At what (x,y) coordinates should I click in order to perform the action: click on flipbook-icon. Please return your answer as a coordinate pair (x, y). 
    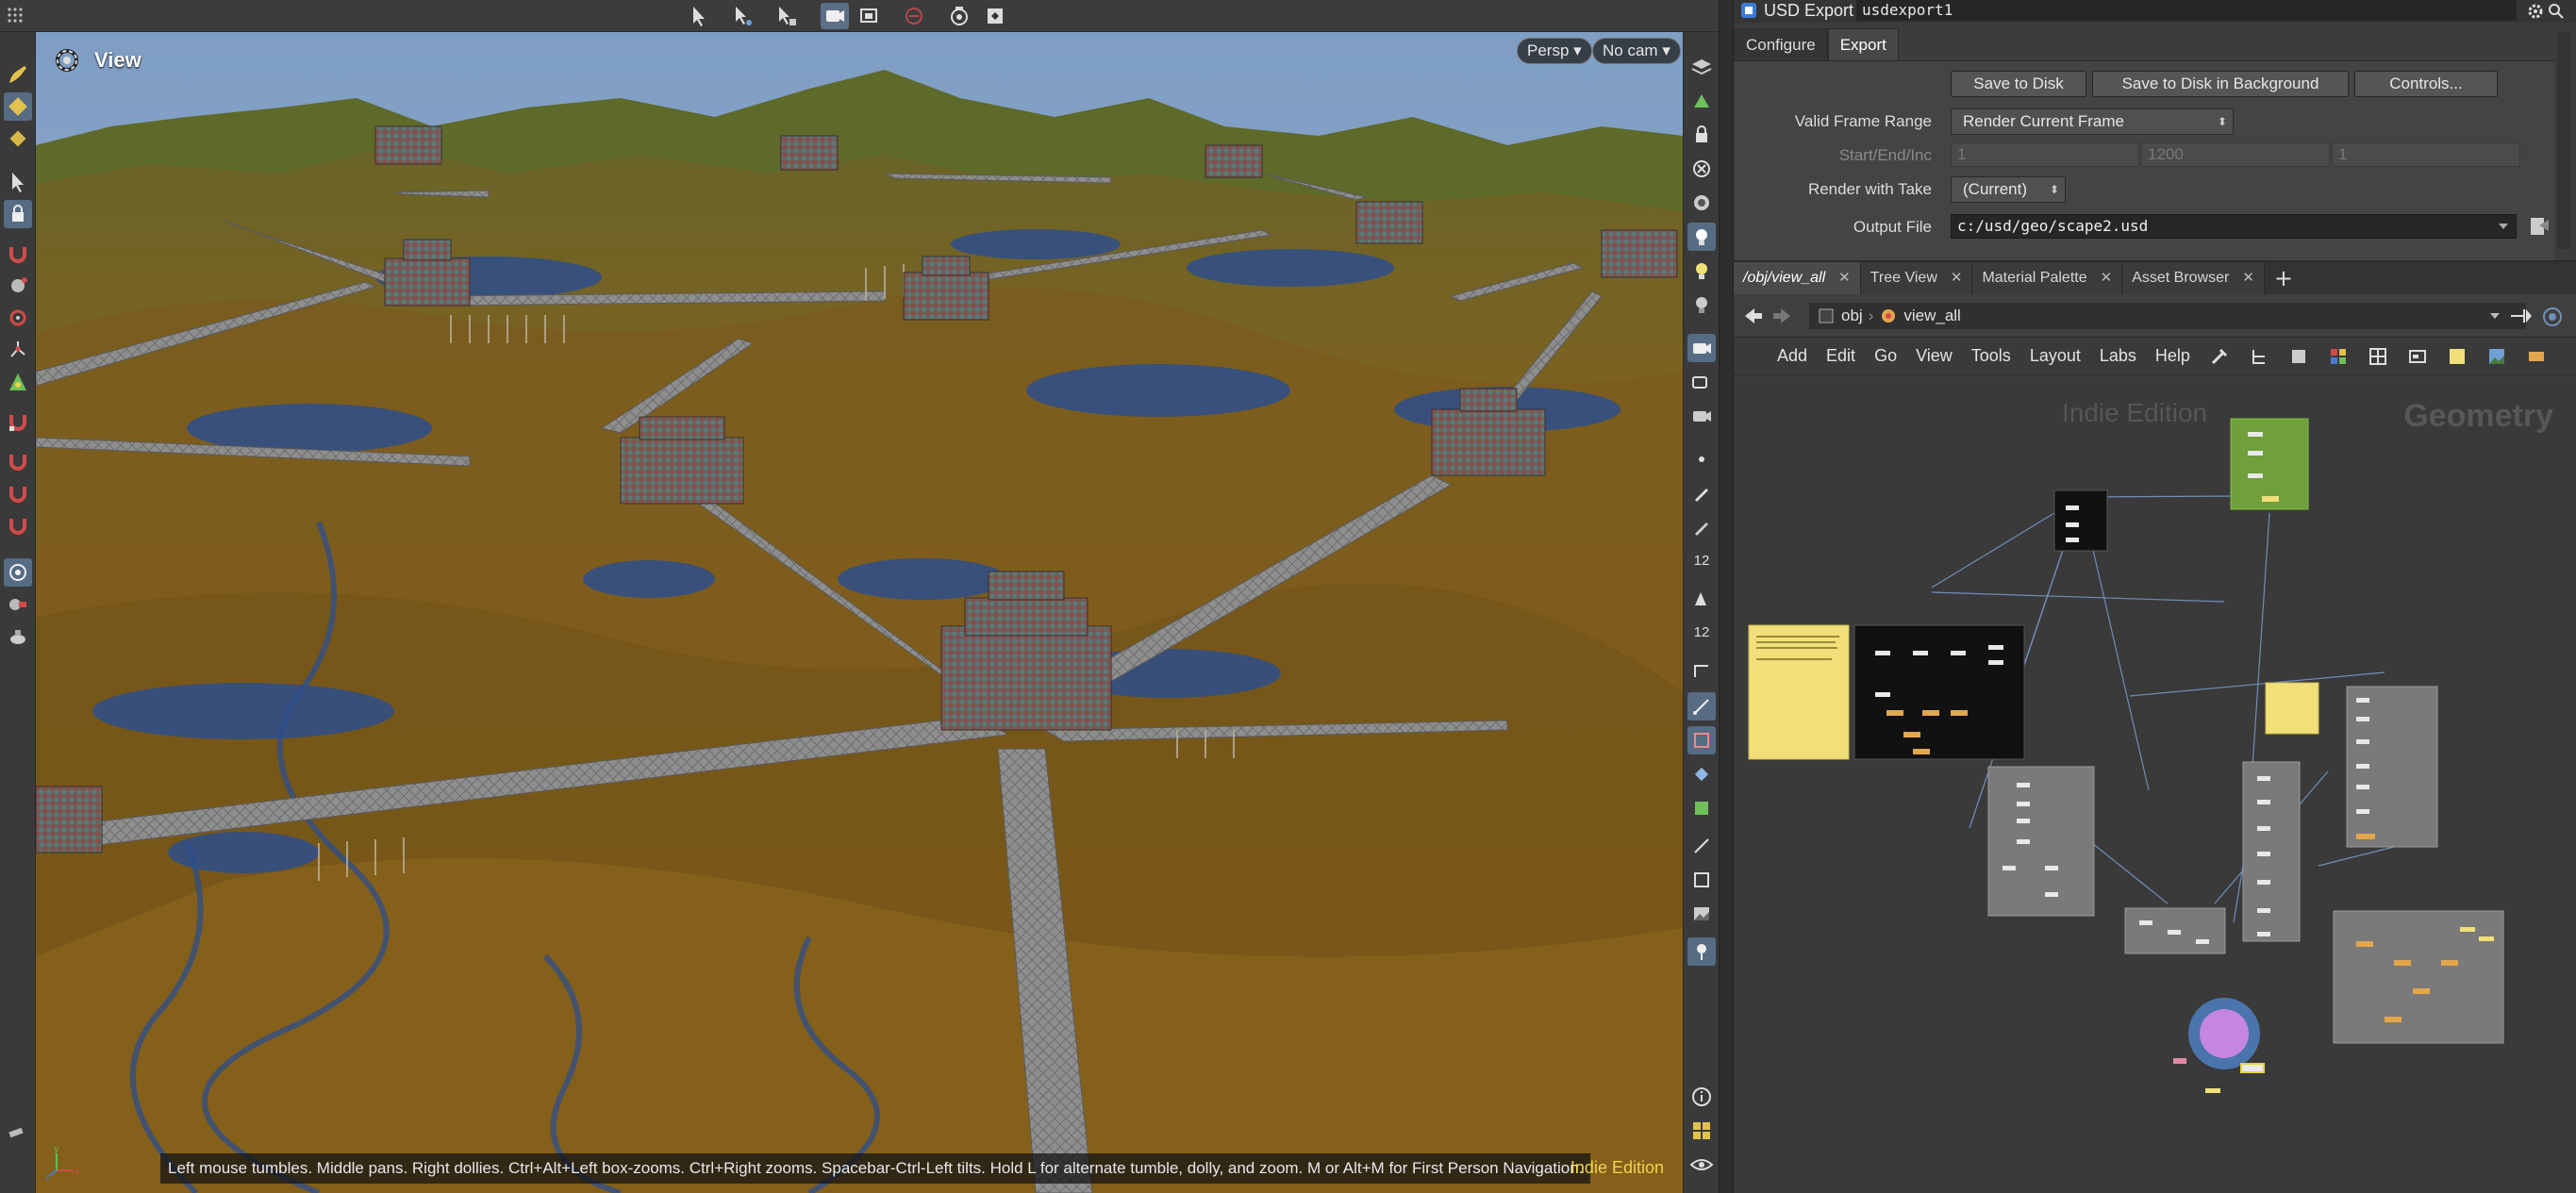
    Looking at the image, I should click on (959, 16).